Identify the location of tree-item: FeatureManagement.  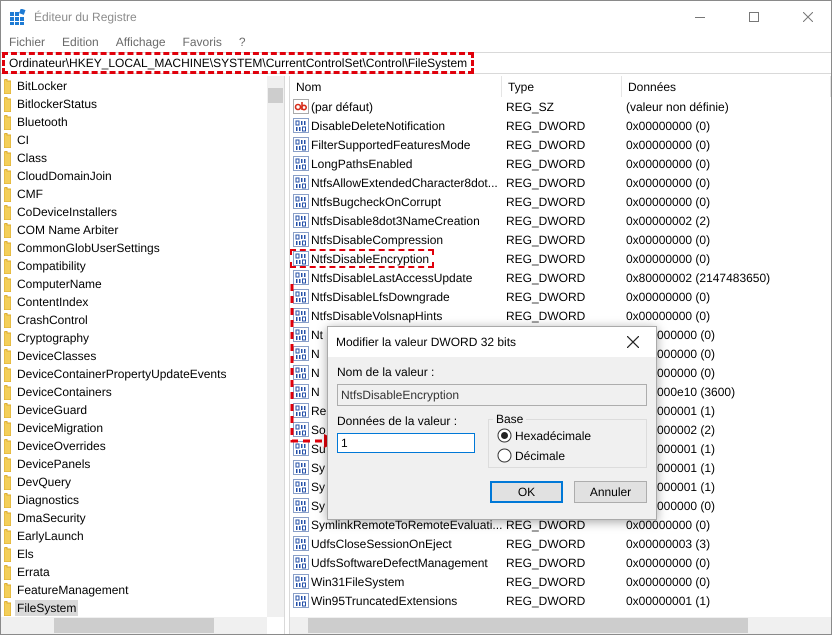
(72, 590).